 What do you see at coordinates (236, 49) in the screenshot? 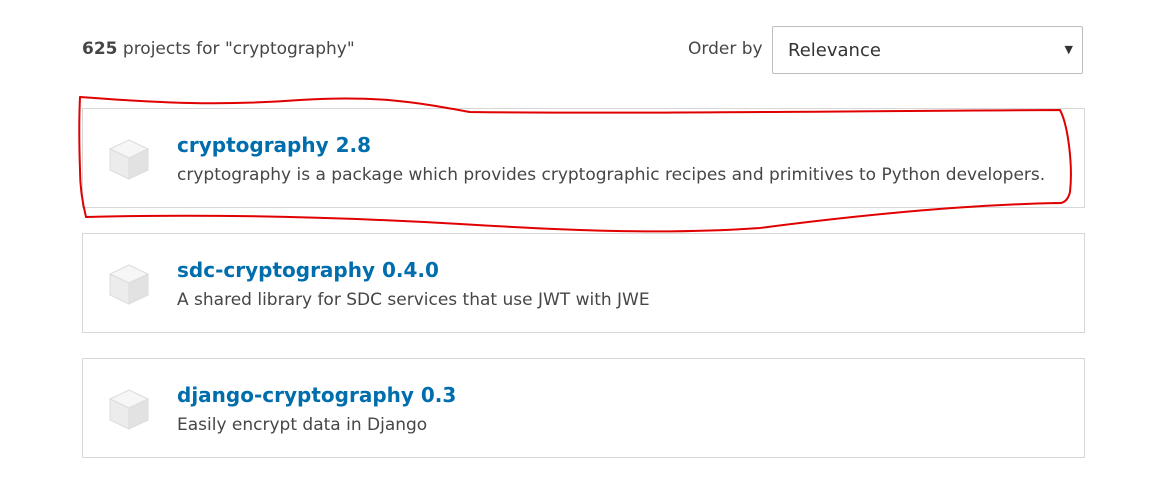
I see `results-count-suffix: projects for "cryptography"` at bounding box center [236, 49].